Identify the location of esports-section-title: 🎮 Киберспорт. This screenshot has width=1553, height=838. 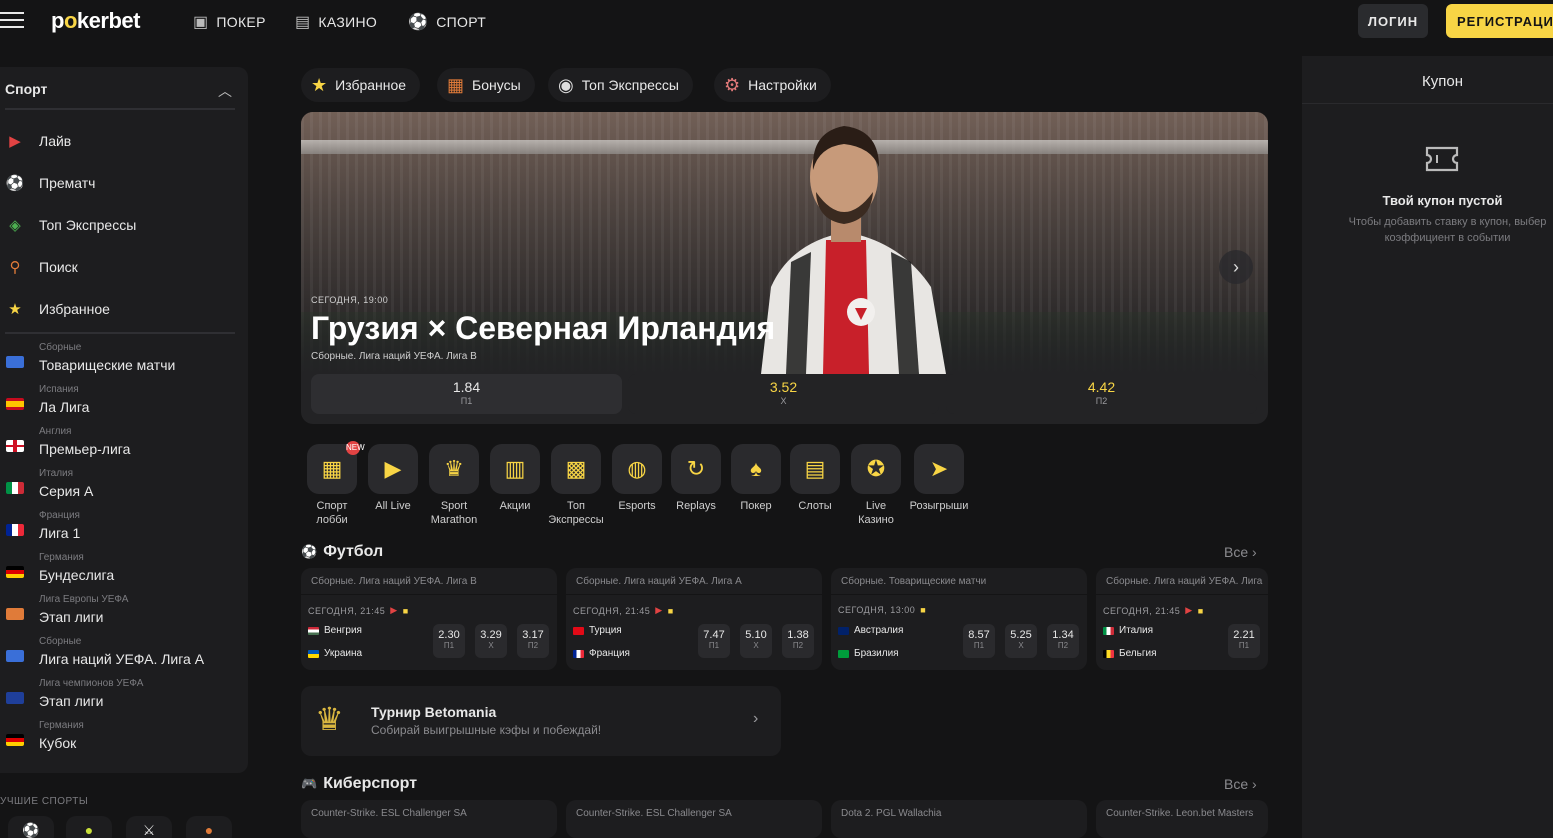
(359, 783).